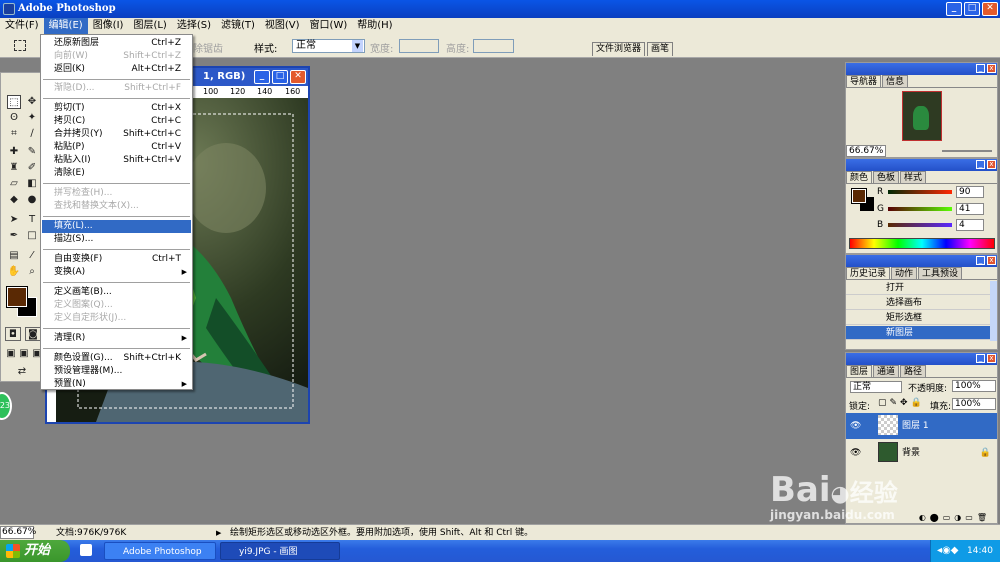  What do you see at coordinates (14, 152) in the screenshot?
I see `healing-icon: ✚` at bounding box center [14, 152].